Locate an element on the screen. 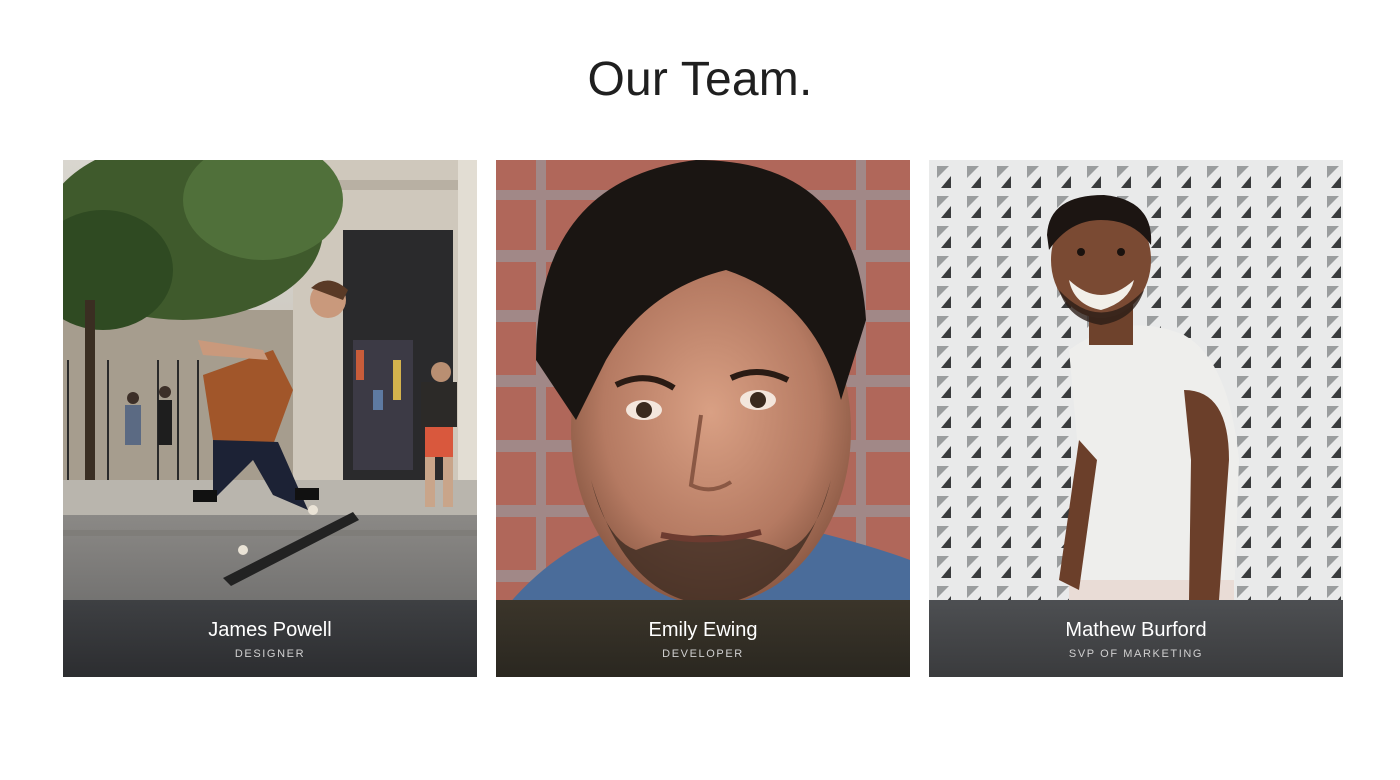 The width and height of the screenshot is (1400, 780). page-title: Our Team. is located at coordinates (700, 79).